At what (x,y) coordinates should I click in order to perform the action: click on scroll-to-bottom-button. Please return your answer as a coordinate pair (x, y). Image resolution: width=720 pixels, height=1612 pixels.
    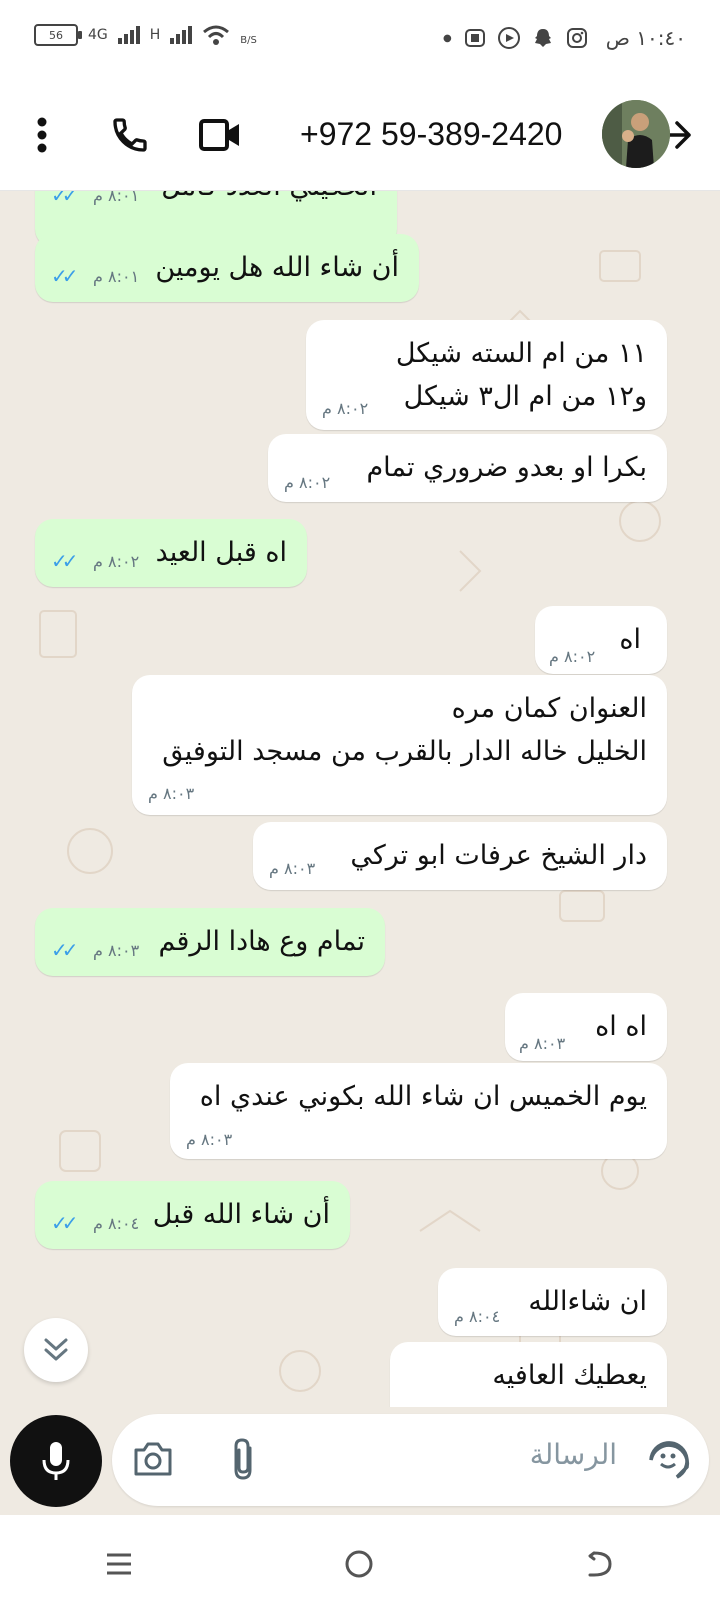
    Looking at the image, I should click on (56, 1350).